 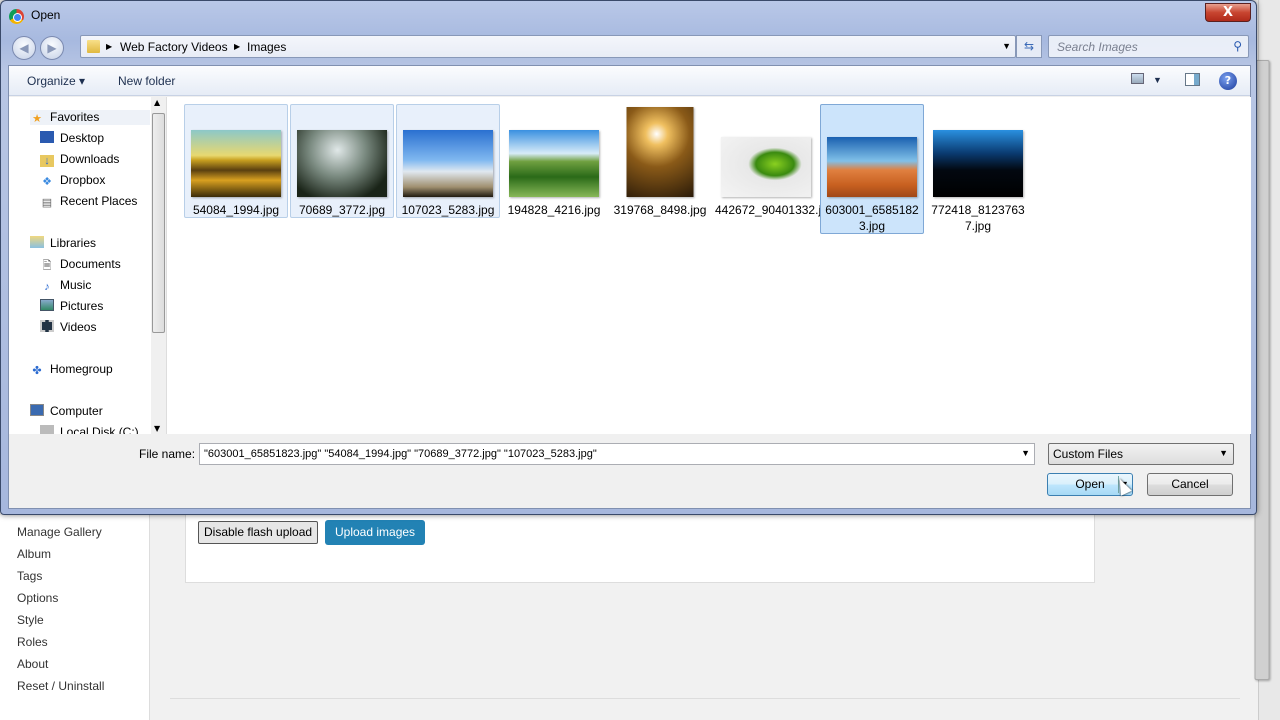 What do you see at coordinates (37, 119) in the screenshot?
I see `star-icon: ★` at bounding box center [37, 119].